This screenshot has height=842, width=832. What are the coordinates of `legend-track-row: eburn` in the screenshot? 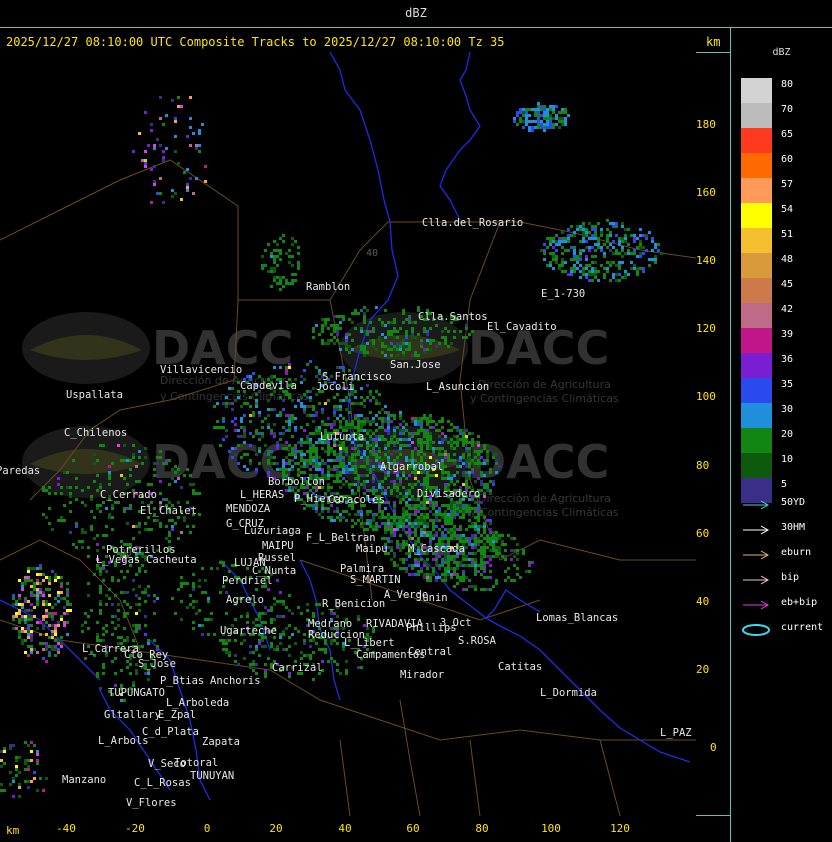 It's located at (785, 554).